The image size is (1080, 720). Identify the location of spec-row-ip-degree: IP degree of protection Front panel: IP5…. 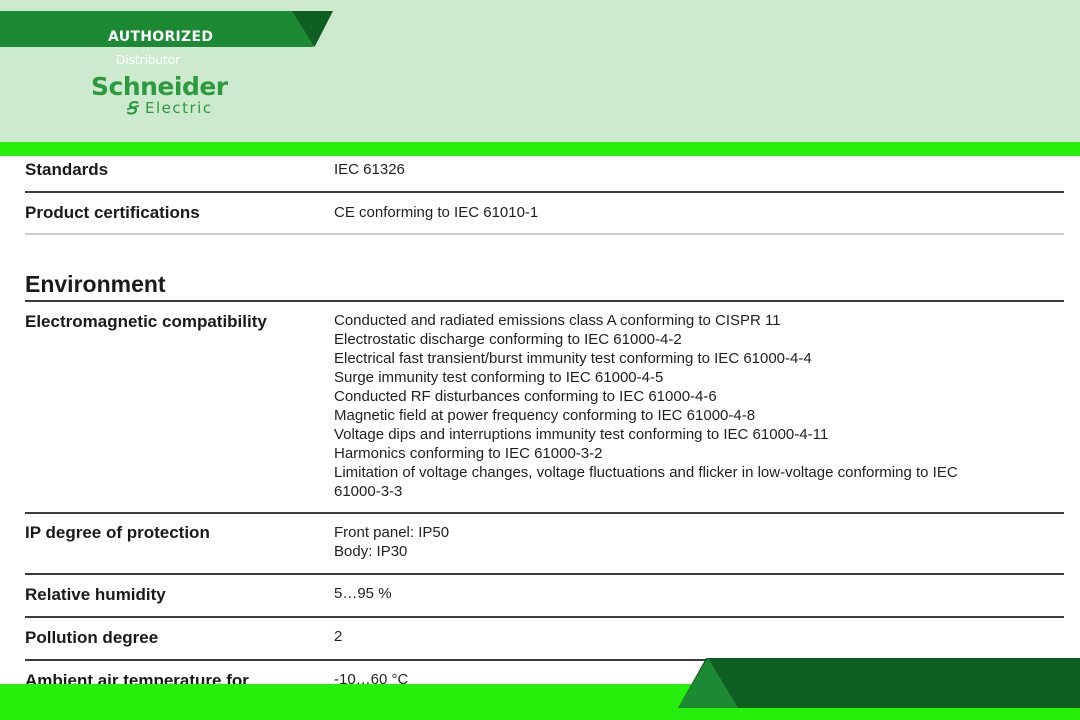
(544, 544).